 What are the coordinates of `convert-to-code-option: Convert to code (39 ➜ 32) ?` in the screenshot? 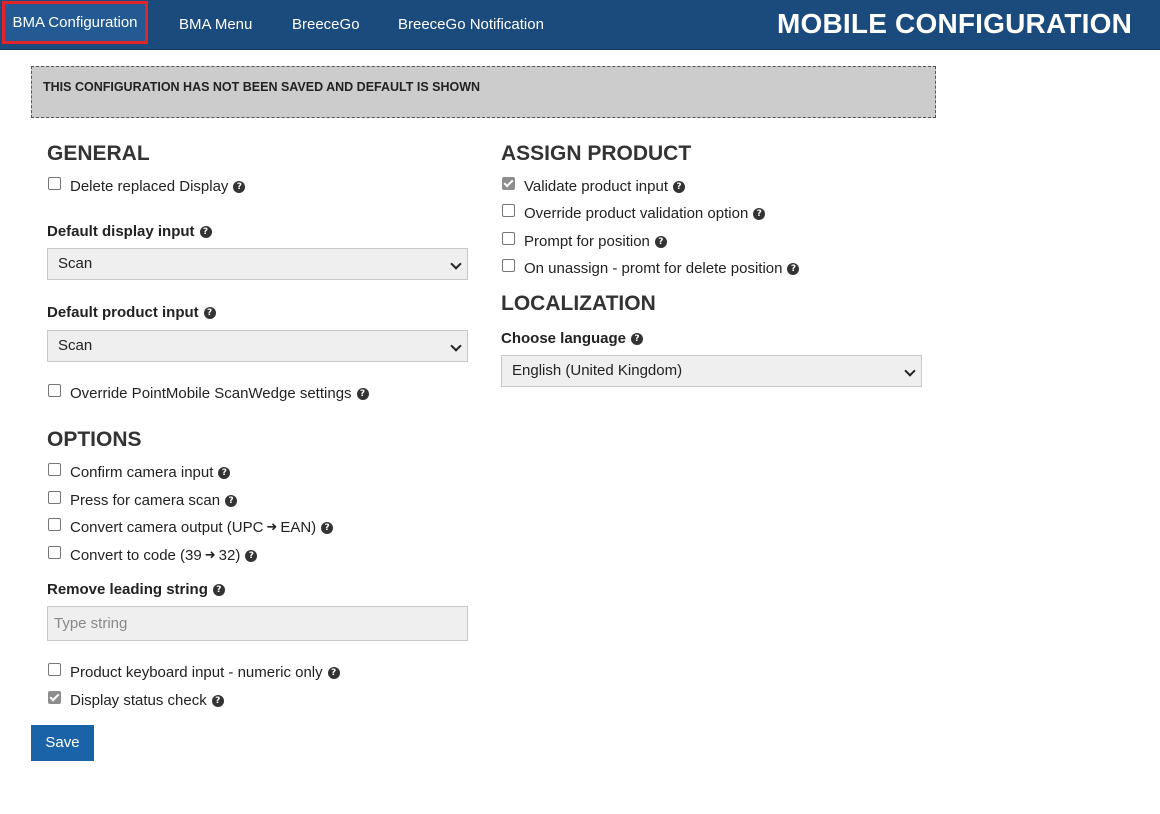 It's located at (152, 555).